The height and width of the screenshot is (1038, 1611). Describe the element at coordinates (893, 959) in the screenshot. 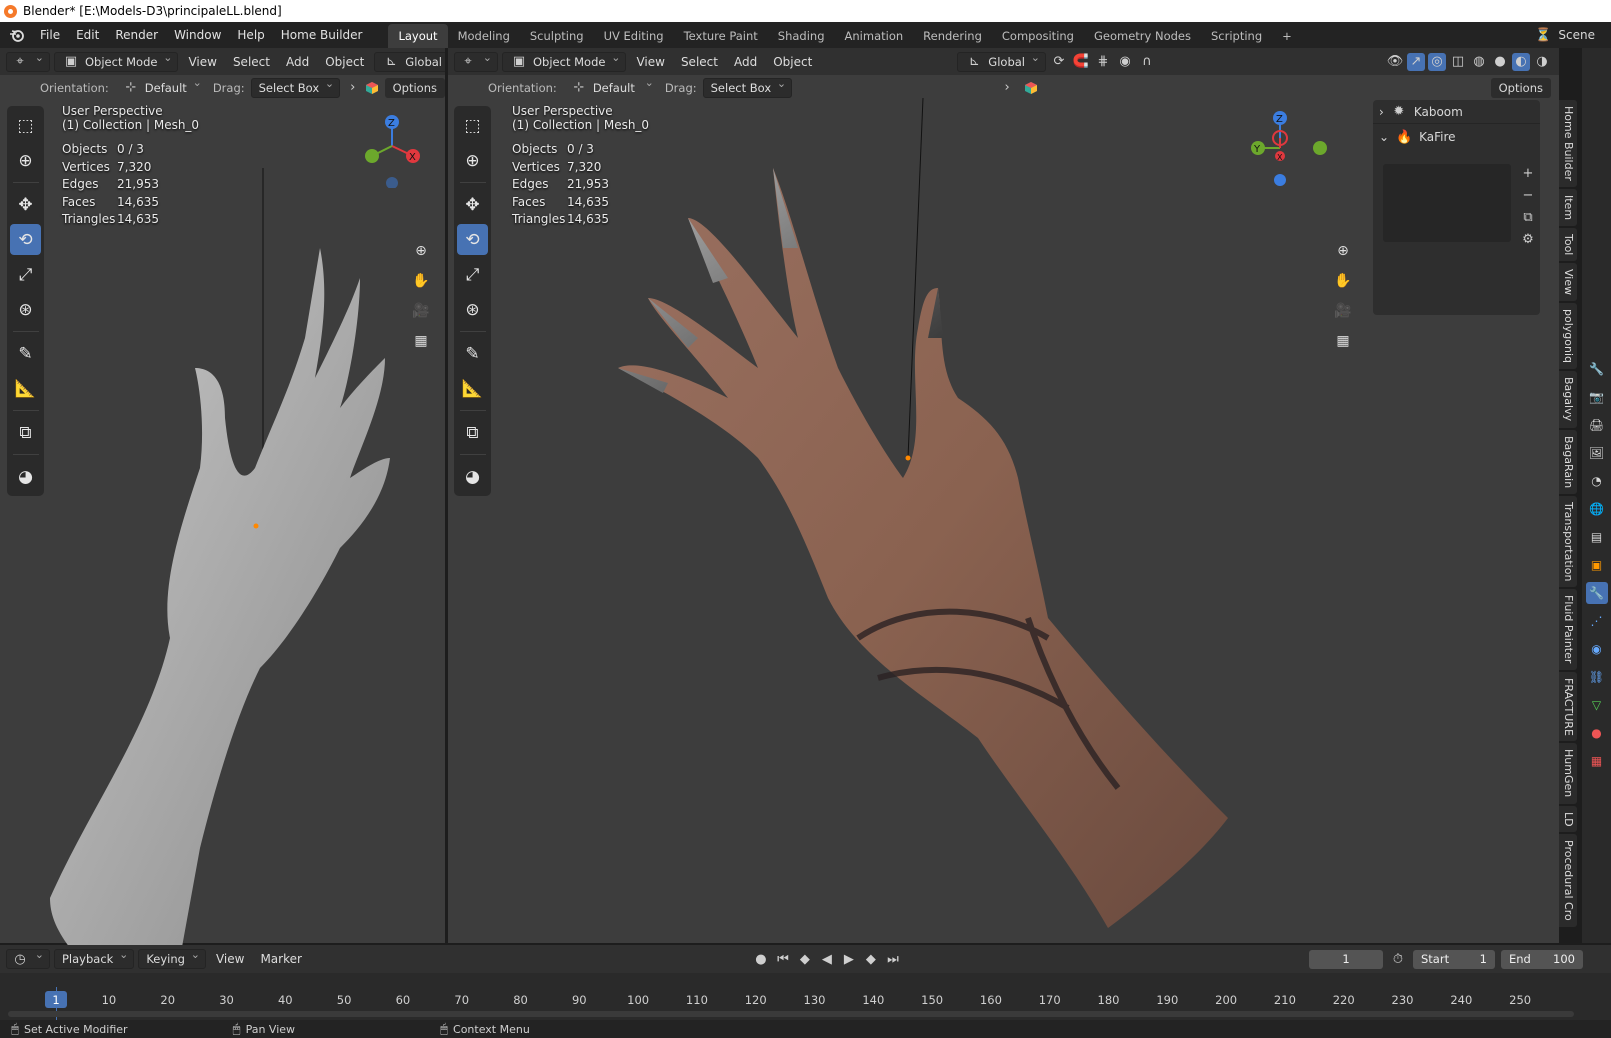

I see `jump-end-icon: ⏭` at that location.